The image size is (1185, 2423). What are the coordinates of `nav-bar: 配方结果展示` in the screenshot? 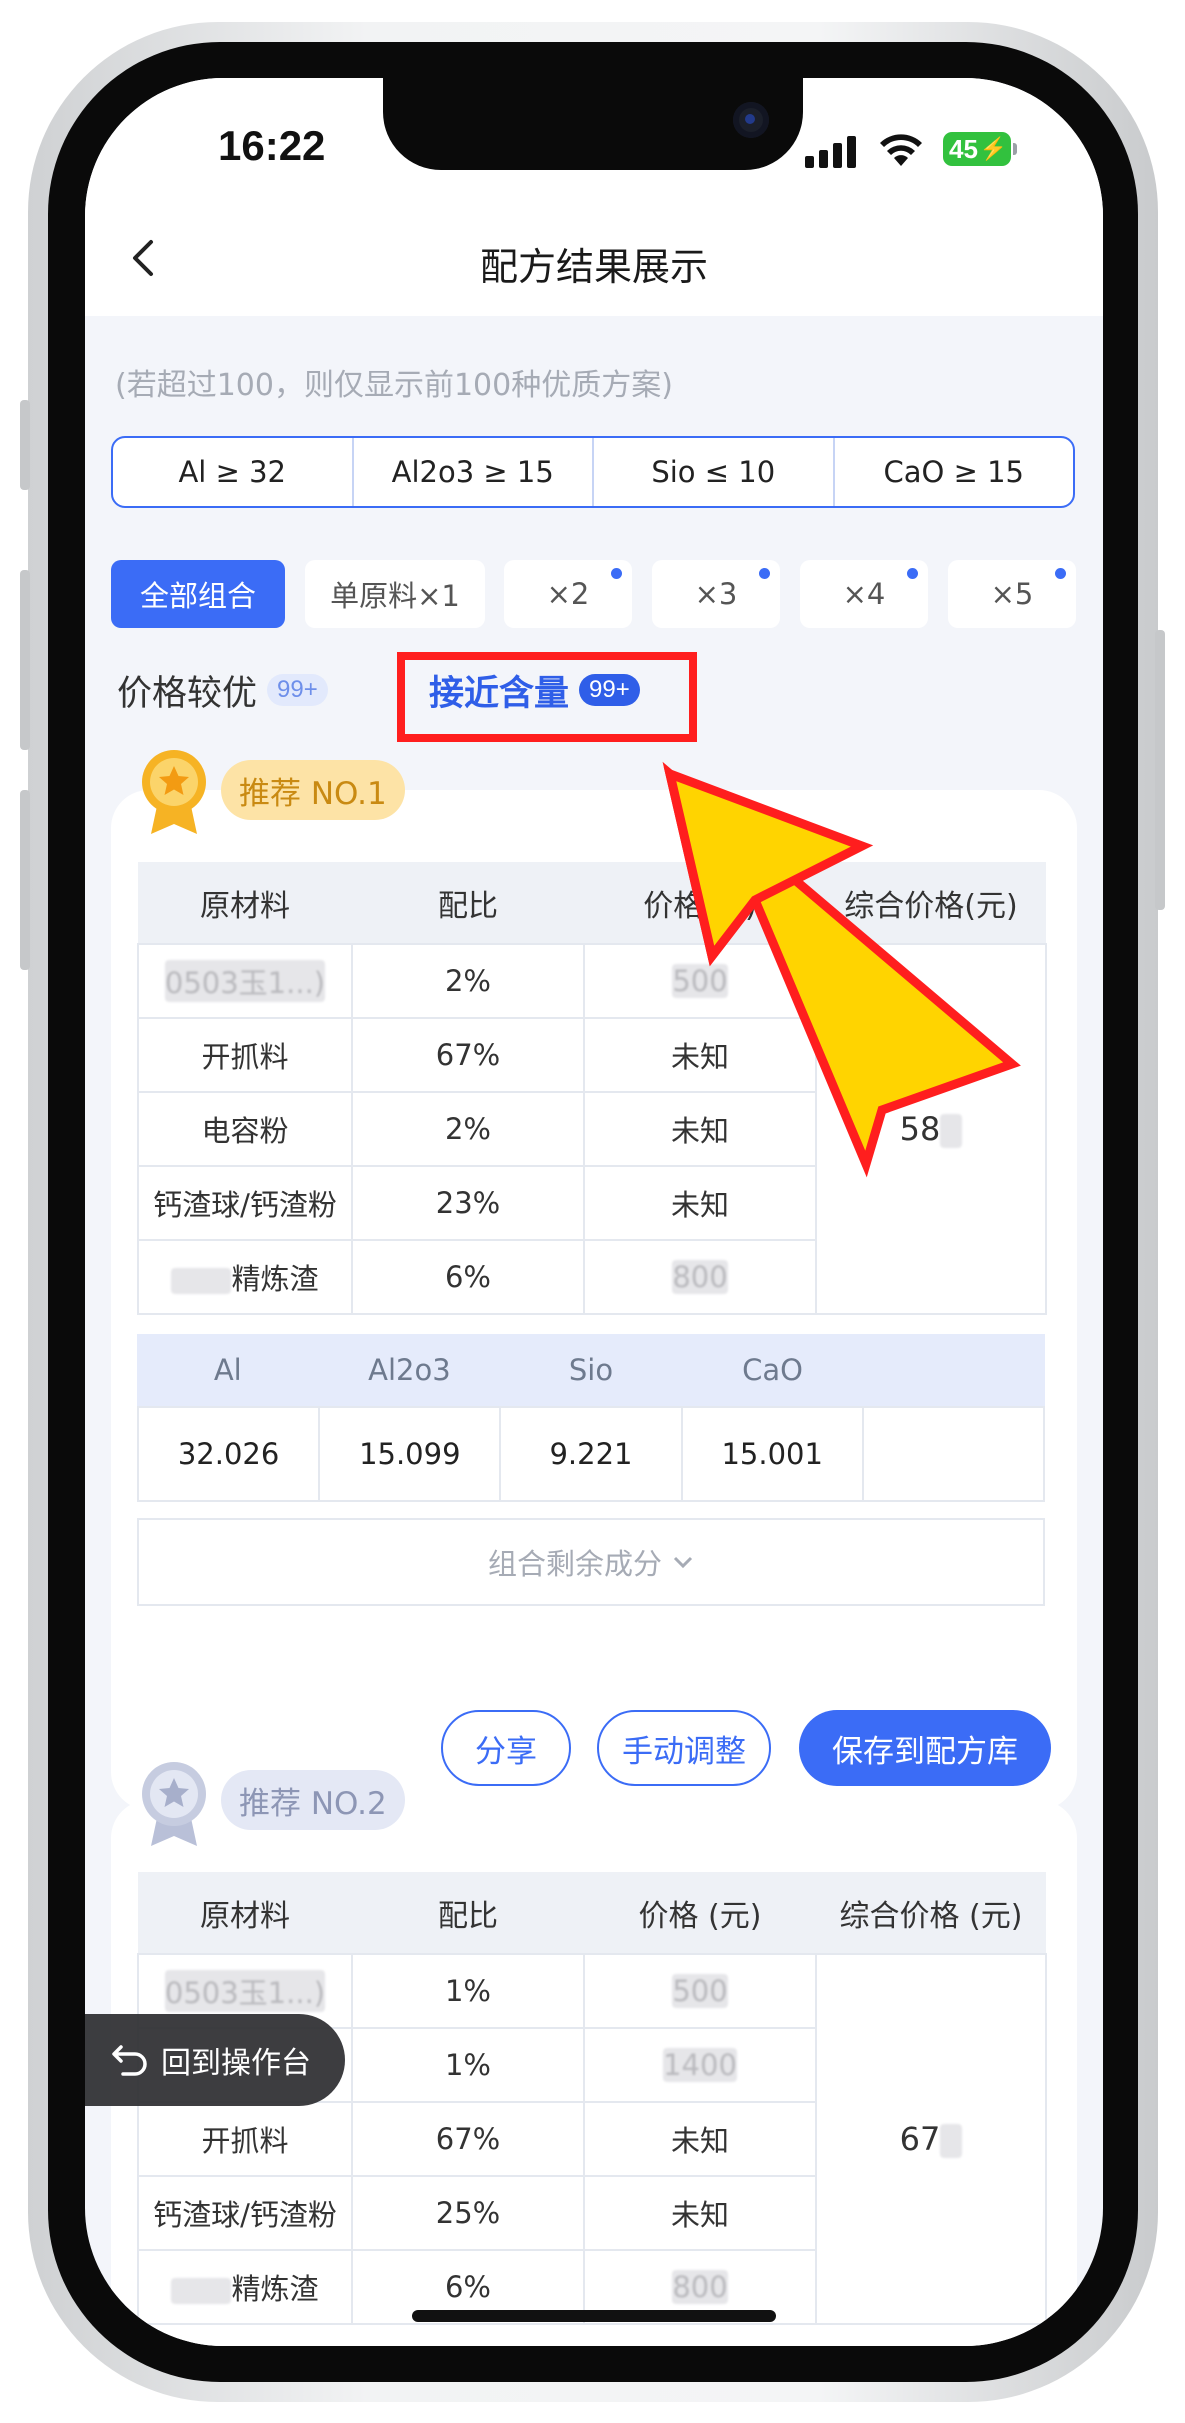 It's located at (594, 257).